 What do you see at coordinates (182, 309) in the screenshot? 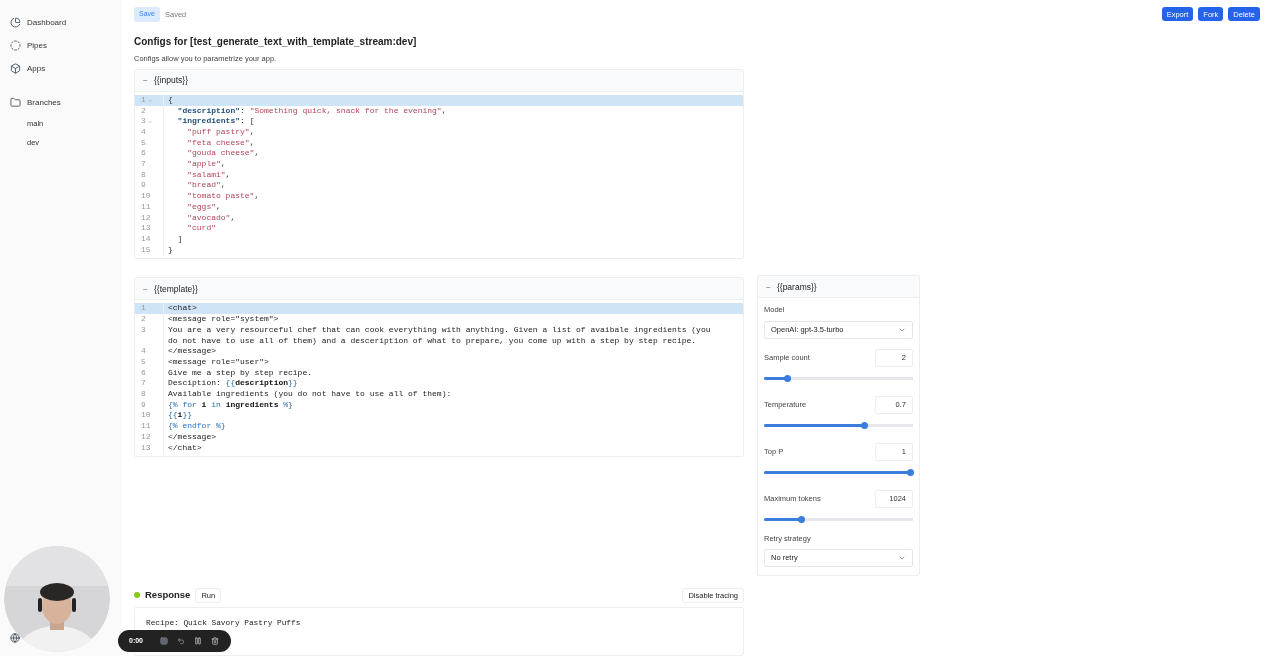
I see `code-line: <chat>` at bounding box center [182, 309].